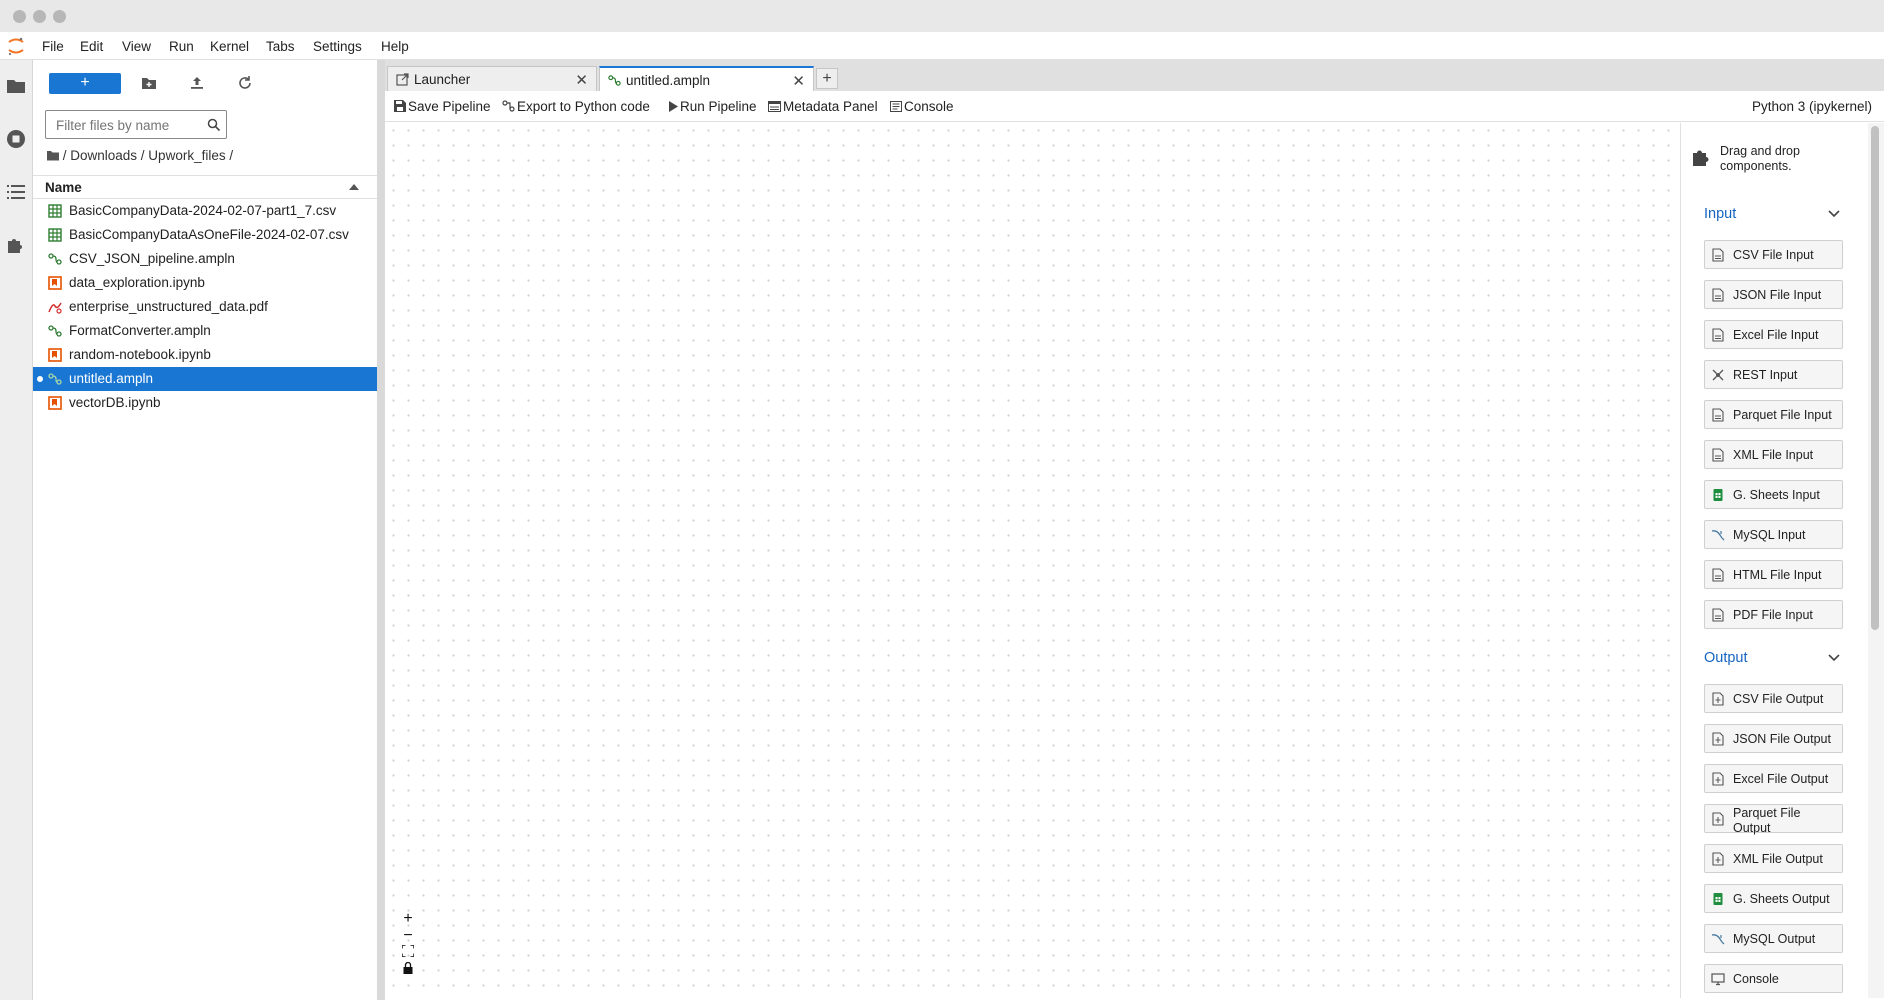 This screenshot has width=1884, height=1000. What do you see at coordinates (53, 46) in the screenshot?
I see `menu-file: File` at bounding box center [53, 46].